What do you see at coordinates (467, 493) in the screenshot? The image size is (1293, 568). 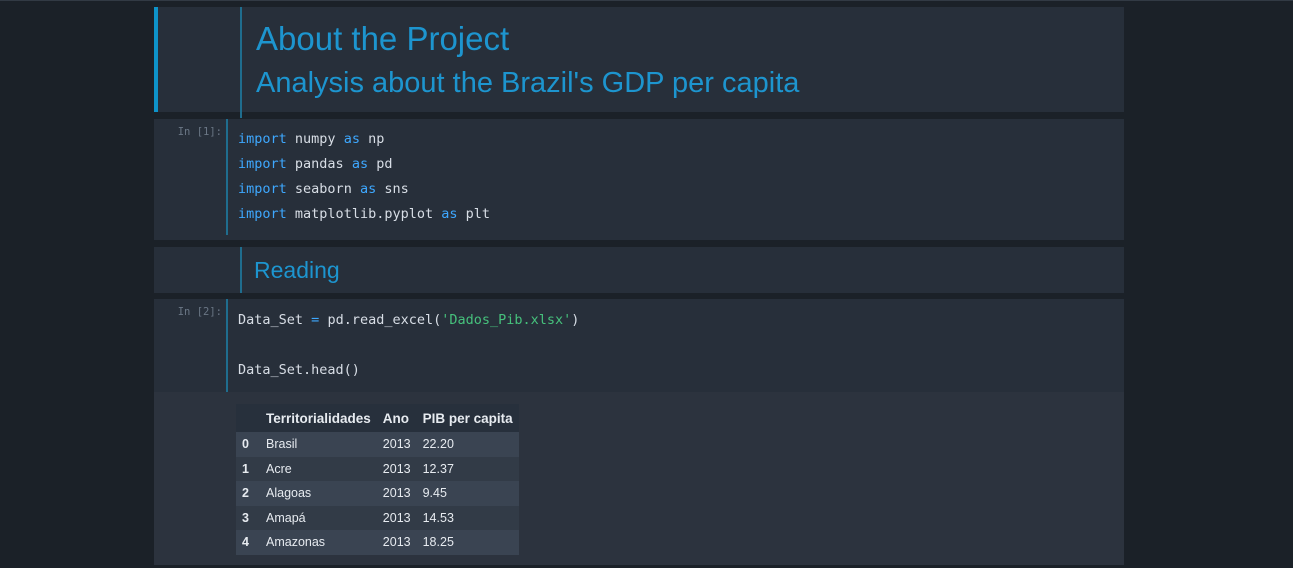 I see `cell-pib: 9.45` at bounding box center [467, 493].